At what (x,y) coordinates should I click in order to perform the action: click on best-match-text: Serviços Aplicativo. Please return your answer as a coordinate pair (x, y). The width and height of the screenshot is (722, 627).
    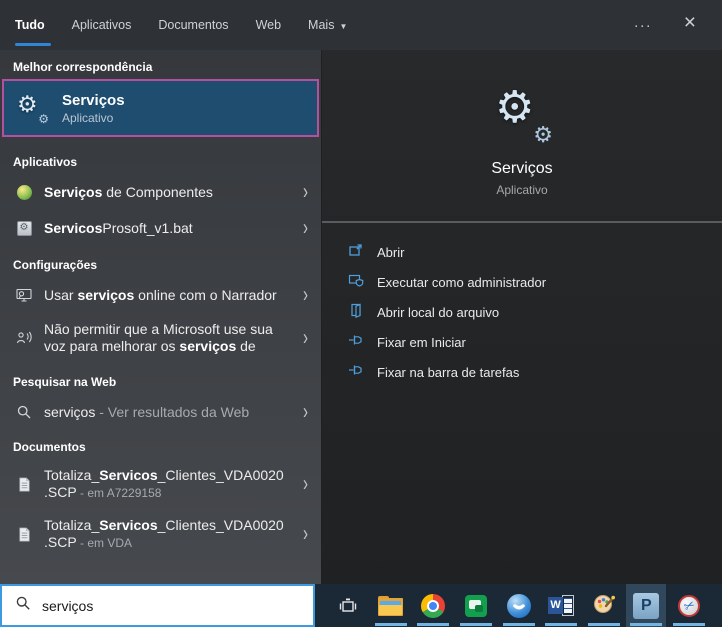
    Looking at the image, I should click on (93, 108).